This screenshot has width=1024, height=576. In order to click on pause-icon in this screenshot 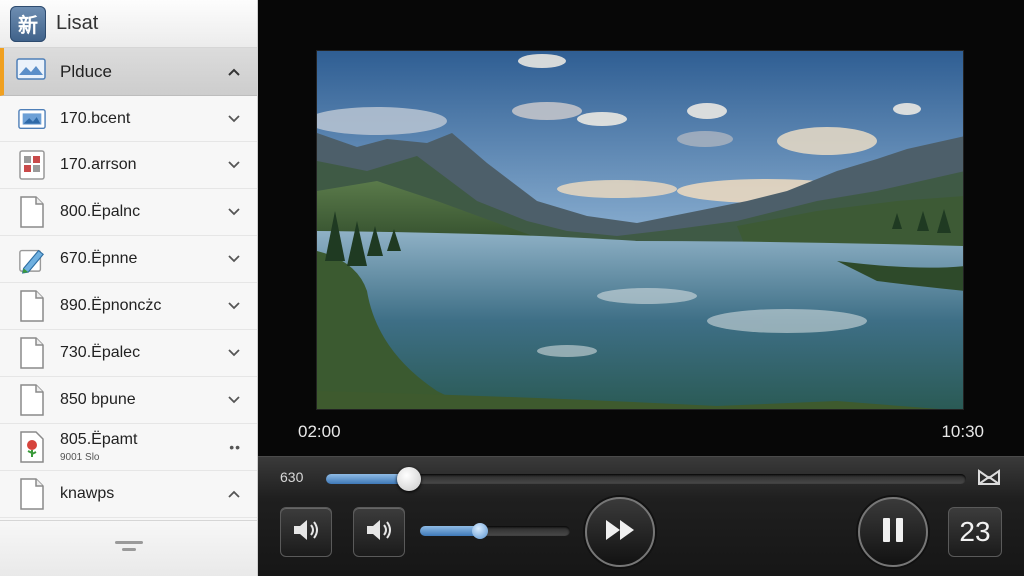, I will do `click(893, 532)`.